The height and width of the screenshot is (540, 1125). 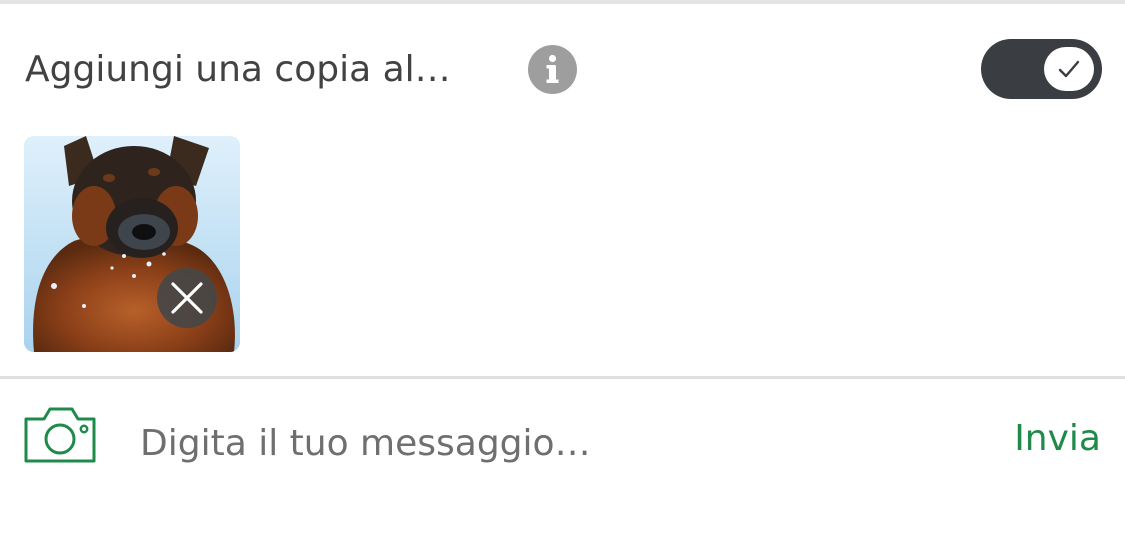 I want to click on checkmark-icon, so click(x=1069, y=69).